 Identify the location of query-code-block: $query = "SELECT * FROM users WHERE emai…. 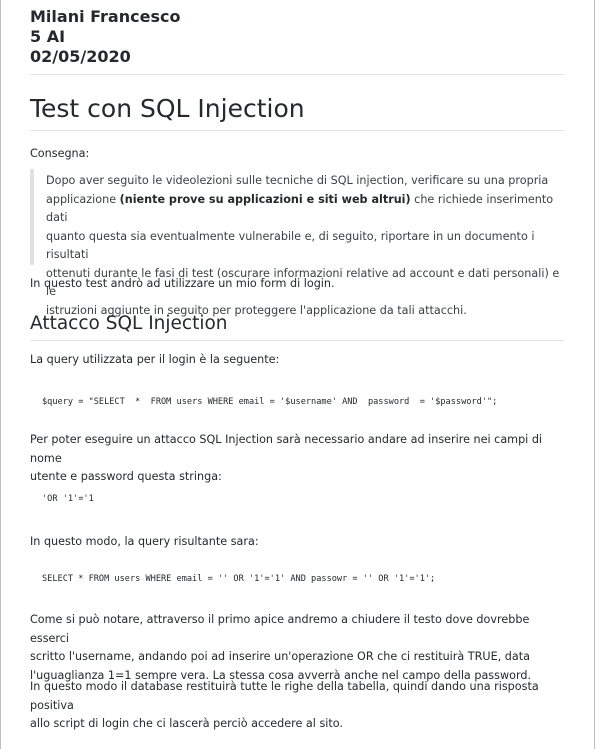
(270, 402).